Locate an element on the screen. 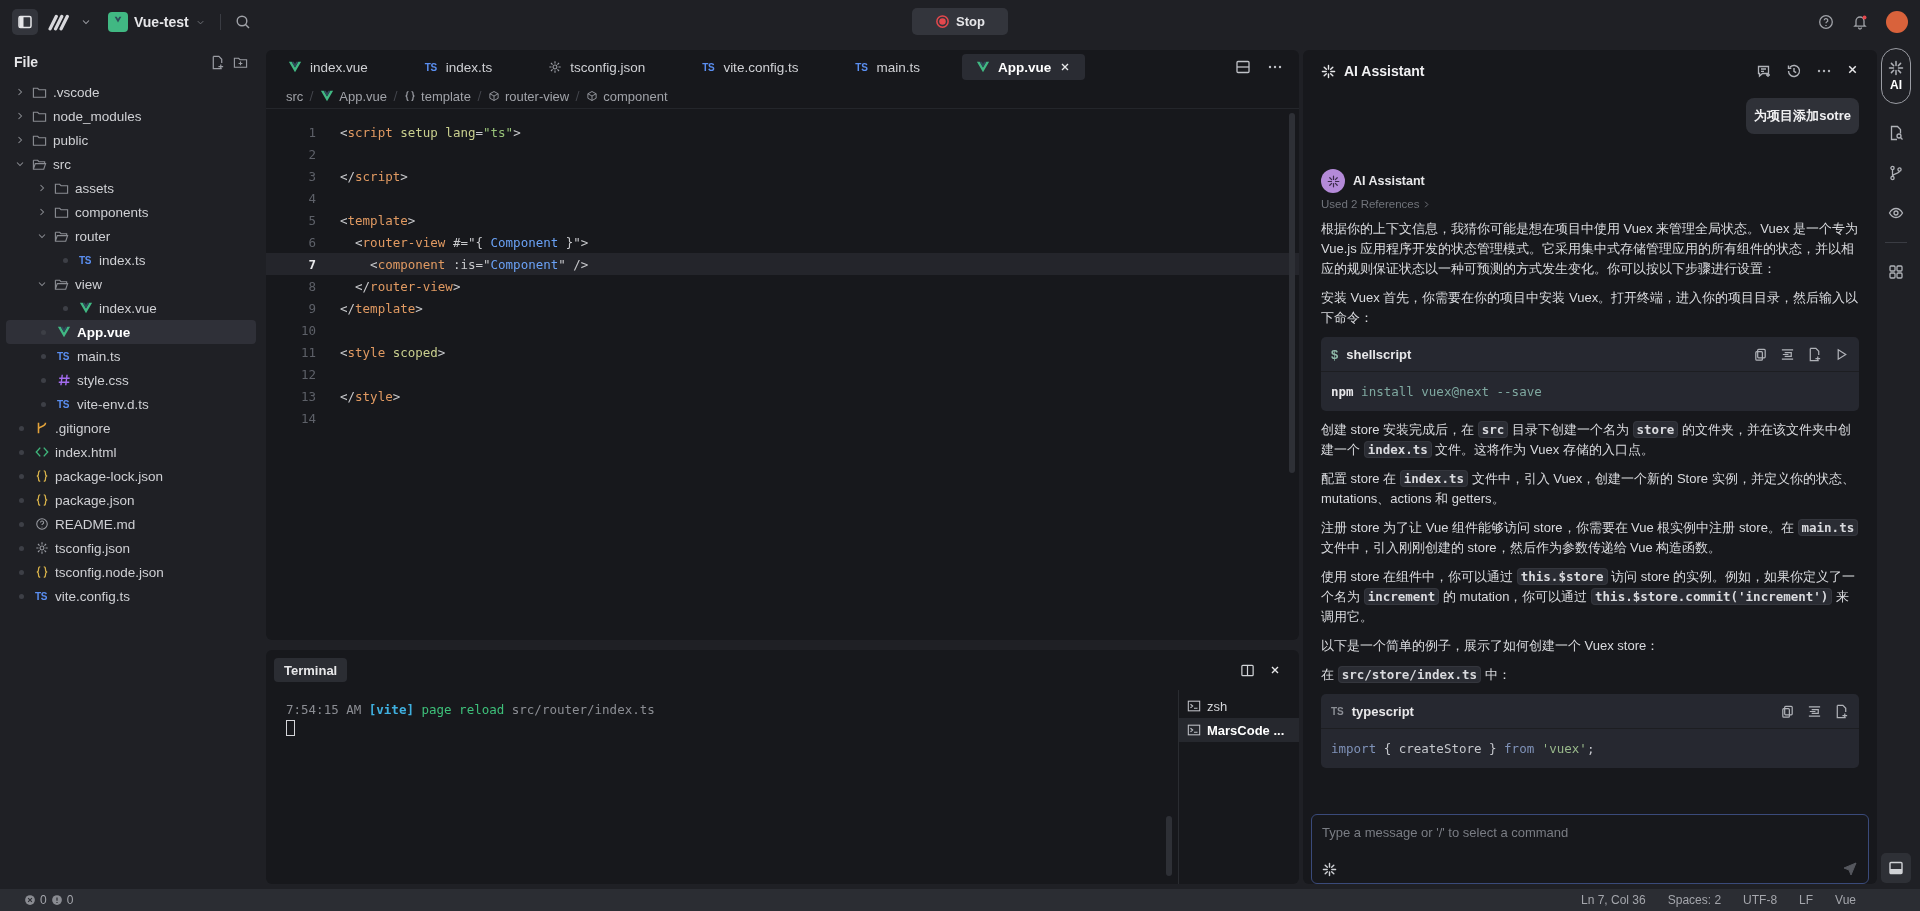 The height and width of the screenshot is (911, 1920). insert-icon is located at coordinates (1814, 711).